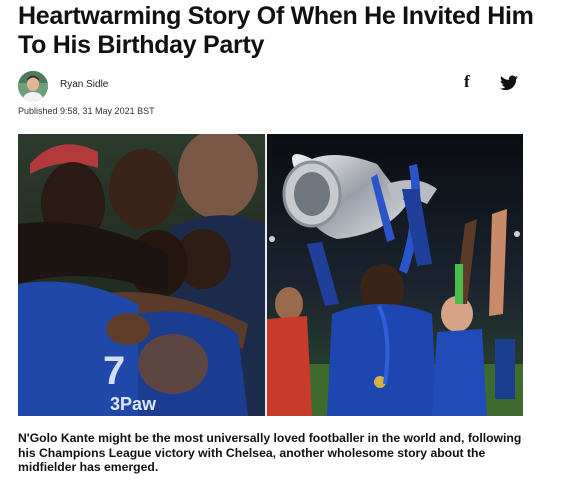 The image size is (570, 482). I want to click on publish-timestamp: Published 9:58, 31 May 2021 BST, so click(86, 111).